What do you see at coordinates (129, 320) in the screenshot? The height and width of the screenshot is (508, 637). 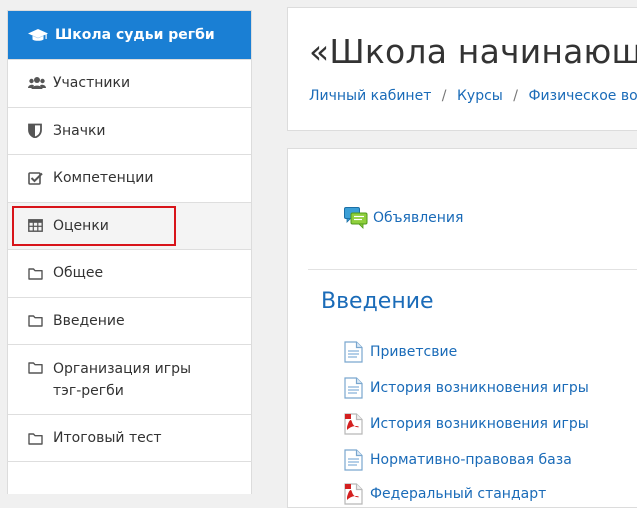 I see `sidebar-item-introduction: Введение` at bounding box center [129, 320].